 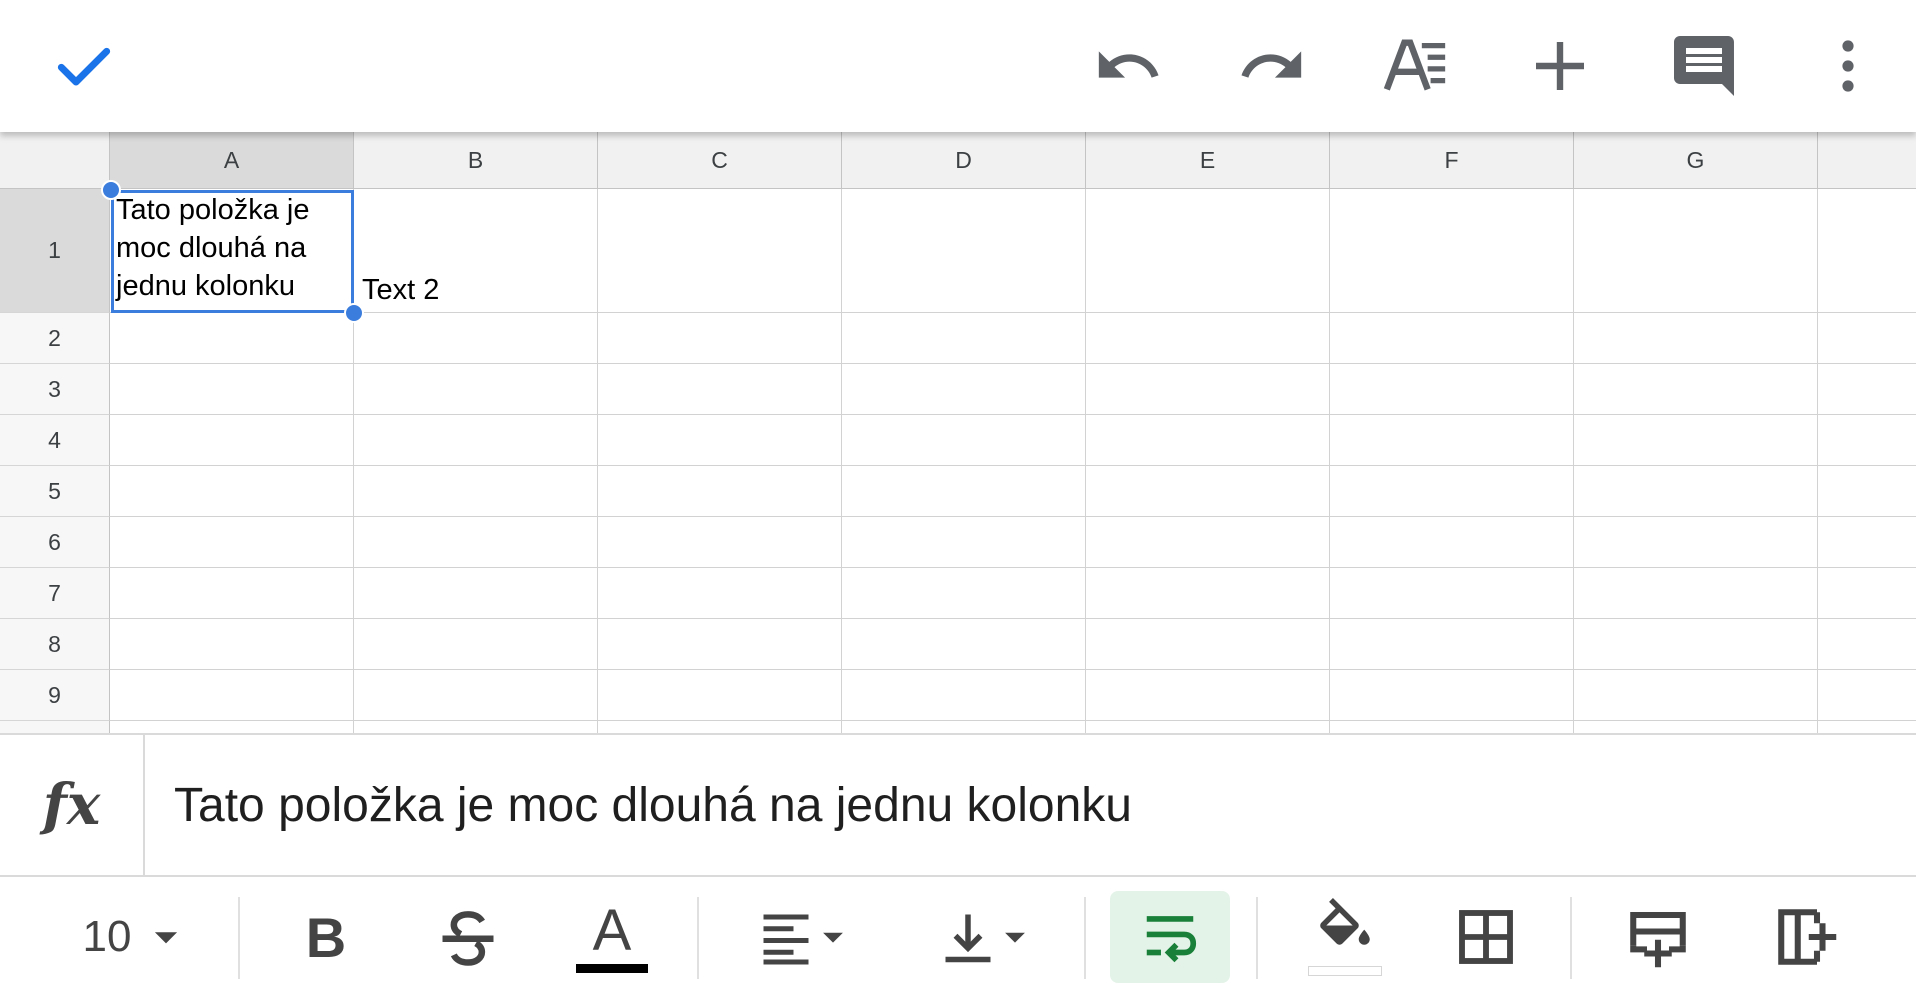 I want to click on fill-color-icon, so click(x=1345, y=921).